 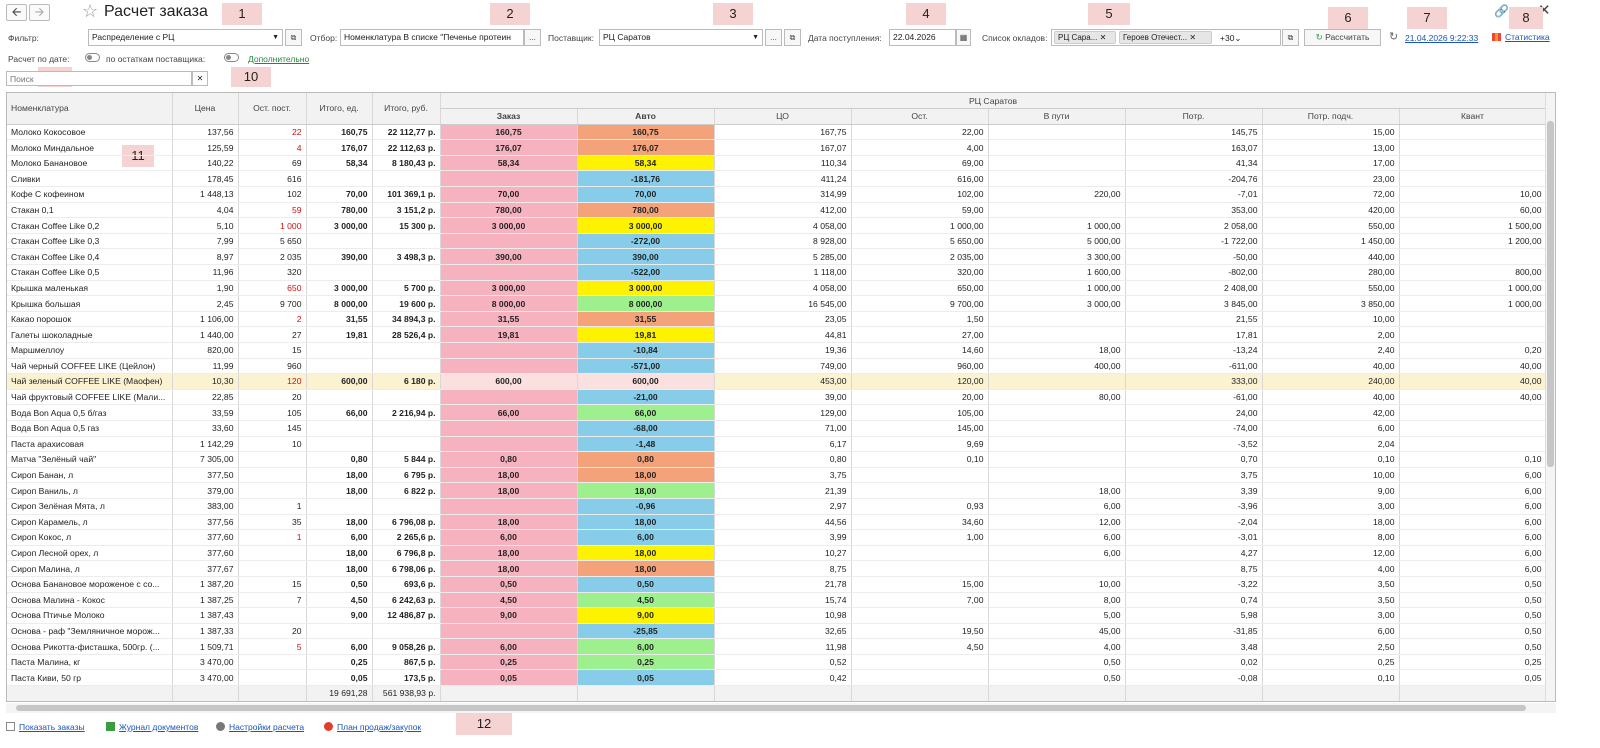 What do you see at coordinates (1057, 537) in the screenshot?
I see `table-cell-transit: 6,00` at bounding box center [1057, 537].